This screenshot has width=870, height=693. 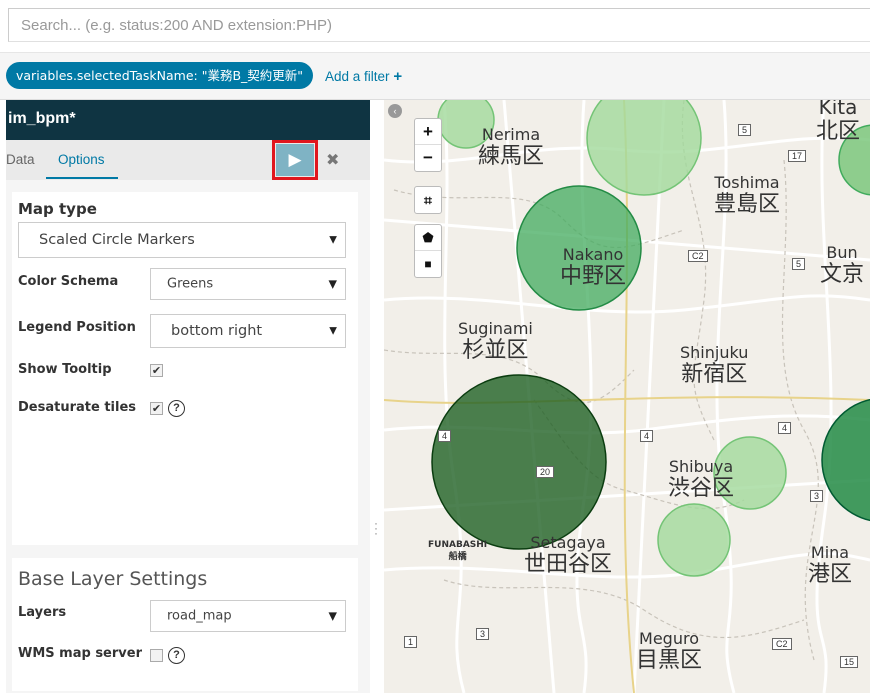 I want to click on color-schema-label: Color Schema, so click(x=68, y=281).